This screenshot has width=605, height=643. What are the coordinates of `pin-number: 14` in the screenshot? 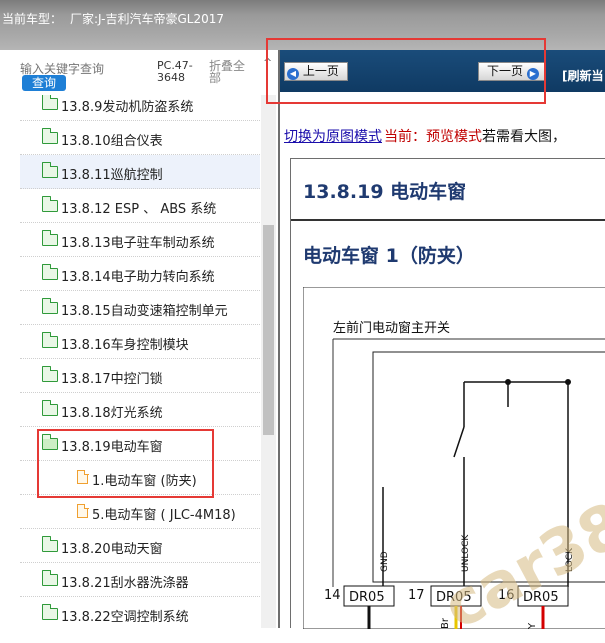 It's located at (332, 595).